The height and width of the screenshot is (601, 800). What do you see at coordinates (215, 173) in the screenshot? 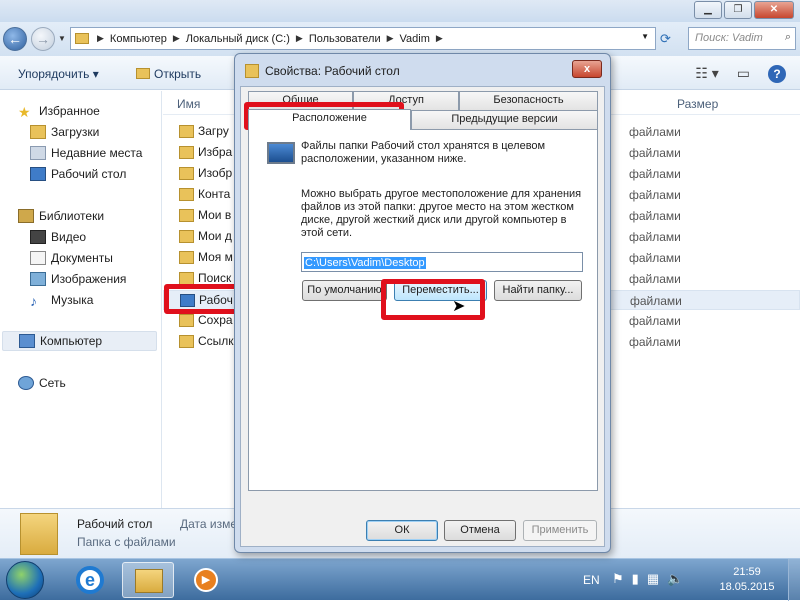
I see `file-name: Изобр` at bounding box center [215, 173].